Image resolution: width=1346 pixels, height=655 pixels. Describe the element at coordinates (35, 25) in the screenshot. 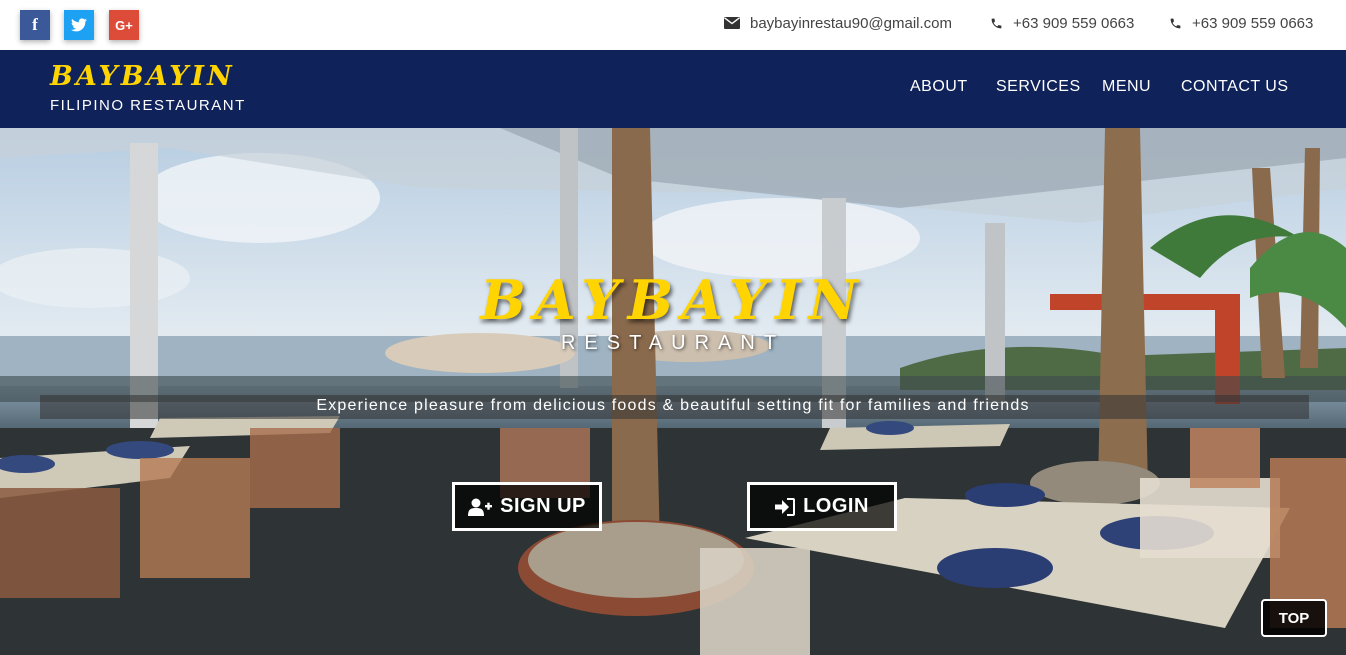

I see `facebook-icon: f` at that location.